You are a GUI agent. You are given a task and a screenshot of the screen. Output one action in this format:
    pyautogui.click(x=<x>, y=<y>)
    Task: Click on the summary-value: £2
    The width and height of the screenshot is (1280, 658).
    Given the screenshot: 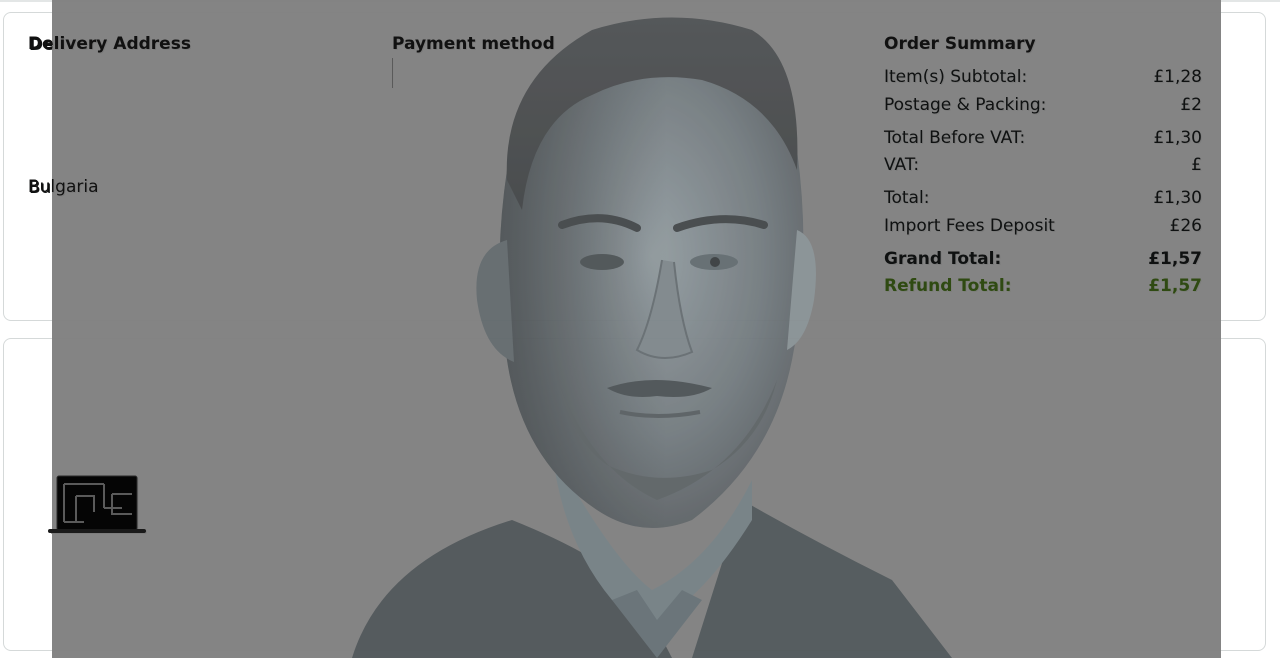 What is the action you would take?
    pyautogui.click(x=1191, y=105)
    